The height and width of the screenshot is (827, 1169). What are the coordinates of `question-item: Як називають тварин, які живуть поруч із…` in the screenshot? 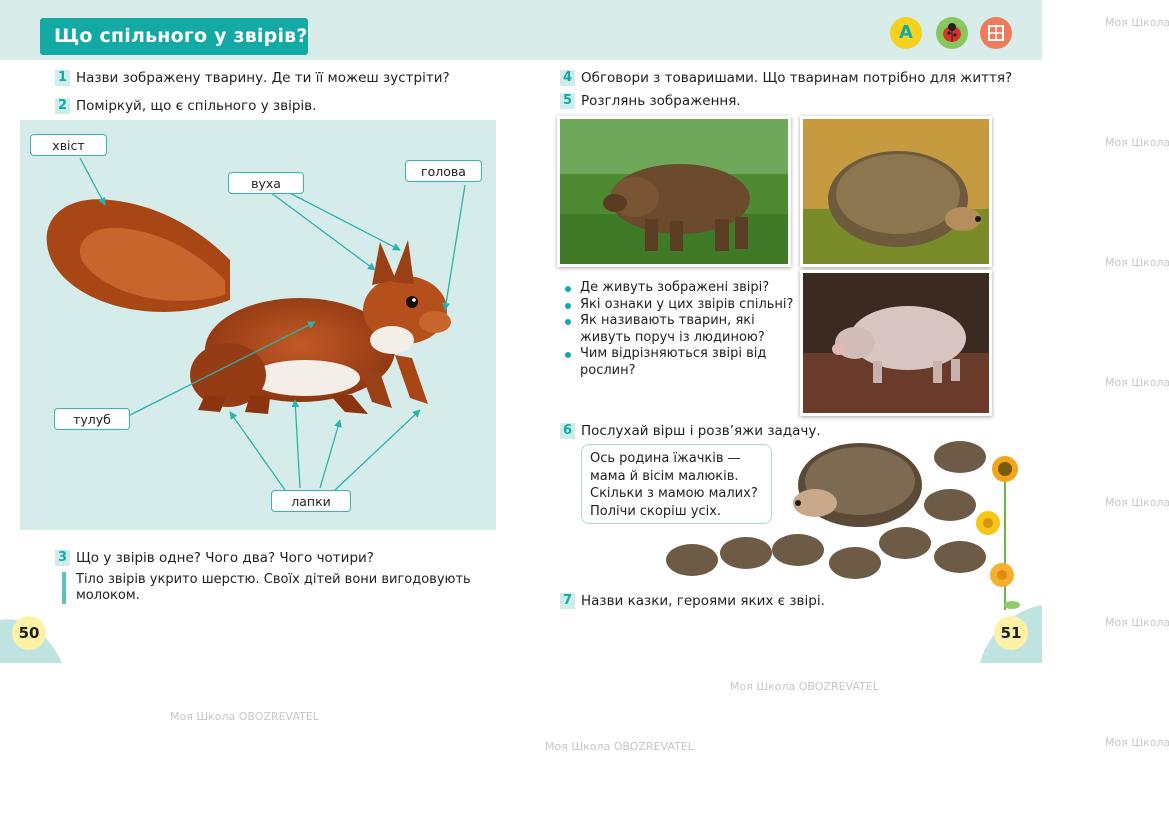 It's located at (680, 329).